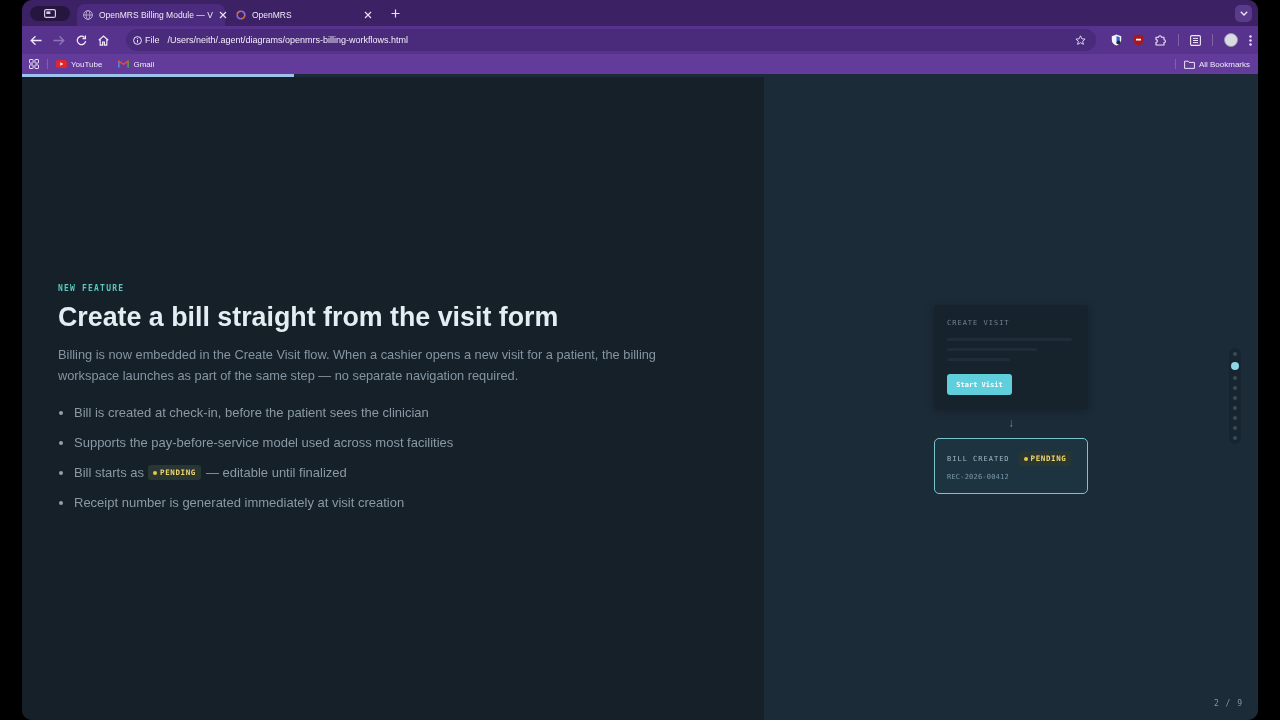  What do you see at coordinates (1161, 40) in the screenshot?
I see `puzzle-icon` at bounding box center [1161, 40].